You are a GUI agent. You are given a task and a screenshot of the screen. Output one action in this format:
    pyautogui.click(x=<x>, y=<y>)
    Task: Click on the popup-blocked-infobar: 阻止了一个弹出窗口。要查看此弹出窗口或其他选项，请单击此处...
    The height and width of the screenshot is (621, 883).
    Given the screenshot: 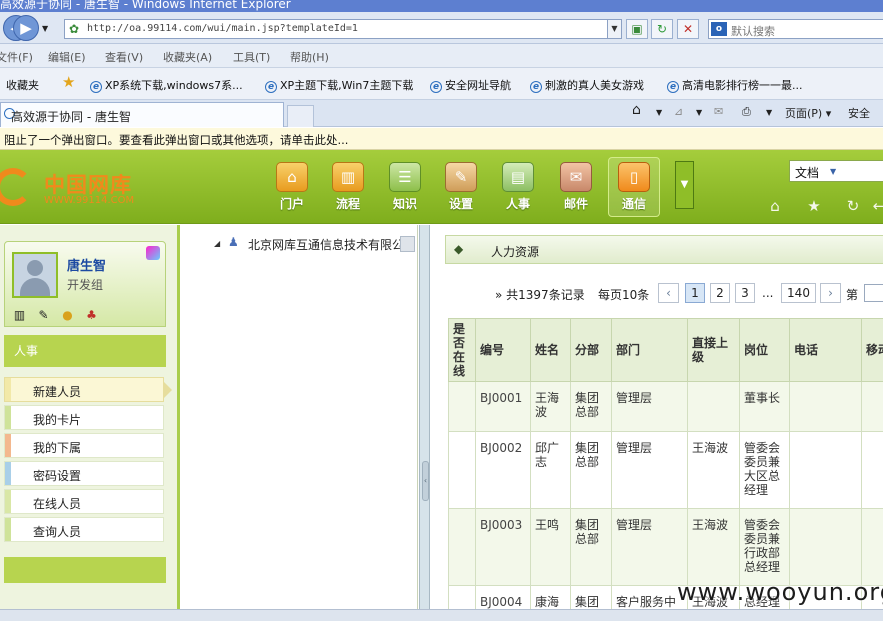 What is the action you would take?
    pyautogui.click(x=441, y=139)
    